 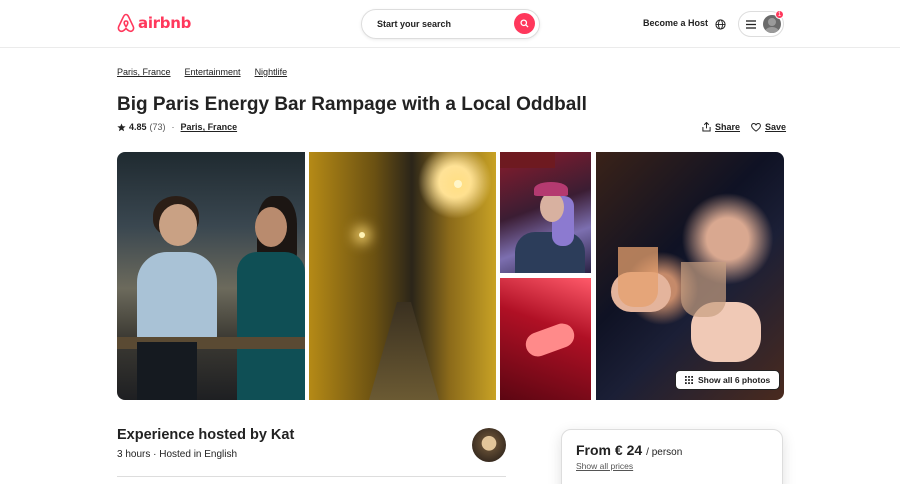 What do you see at coordinates (311, 476) in the screenshot?
I see `section-divider` at bounding box center [311, 476].